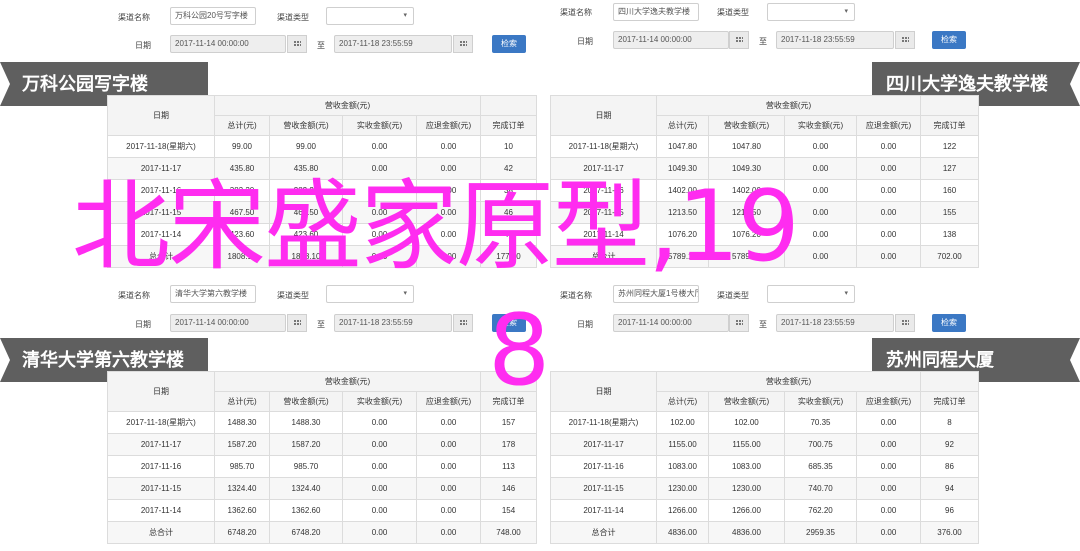  I want to click on cell-total: 1808.10, so click(242, 256).